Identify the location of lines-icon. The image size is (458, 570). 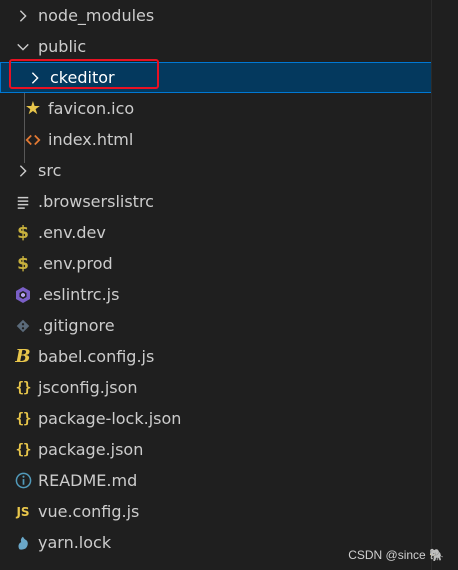
(23, 202).